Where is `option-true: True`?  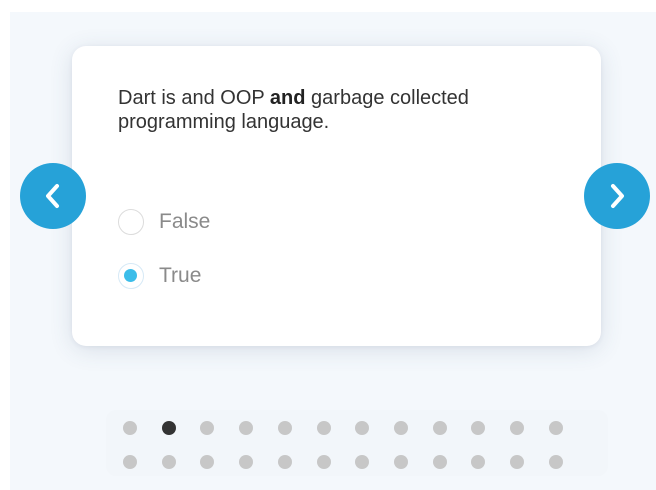
option-true: True is located at coordinates (159, 276).